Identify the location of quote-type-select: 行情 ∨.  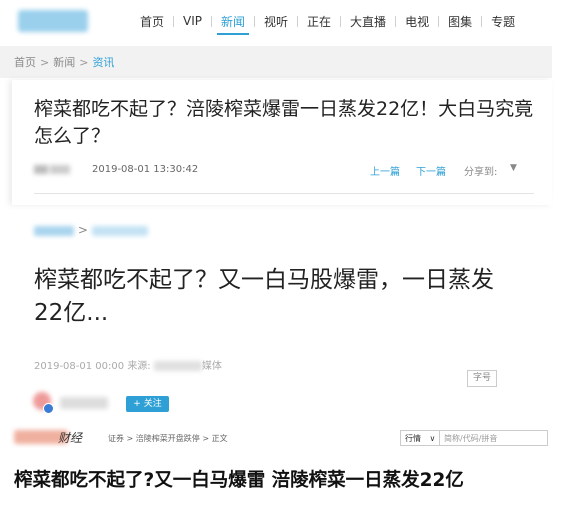
(420, 438).